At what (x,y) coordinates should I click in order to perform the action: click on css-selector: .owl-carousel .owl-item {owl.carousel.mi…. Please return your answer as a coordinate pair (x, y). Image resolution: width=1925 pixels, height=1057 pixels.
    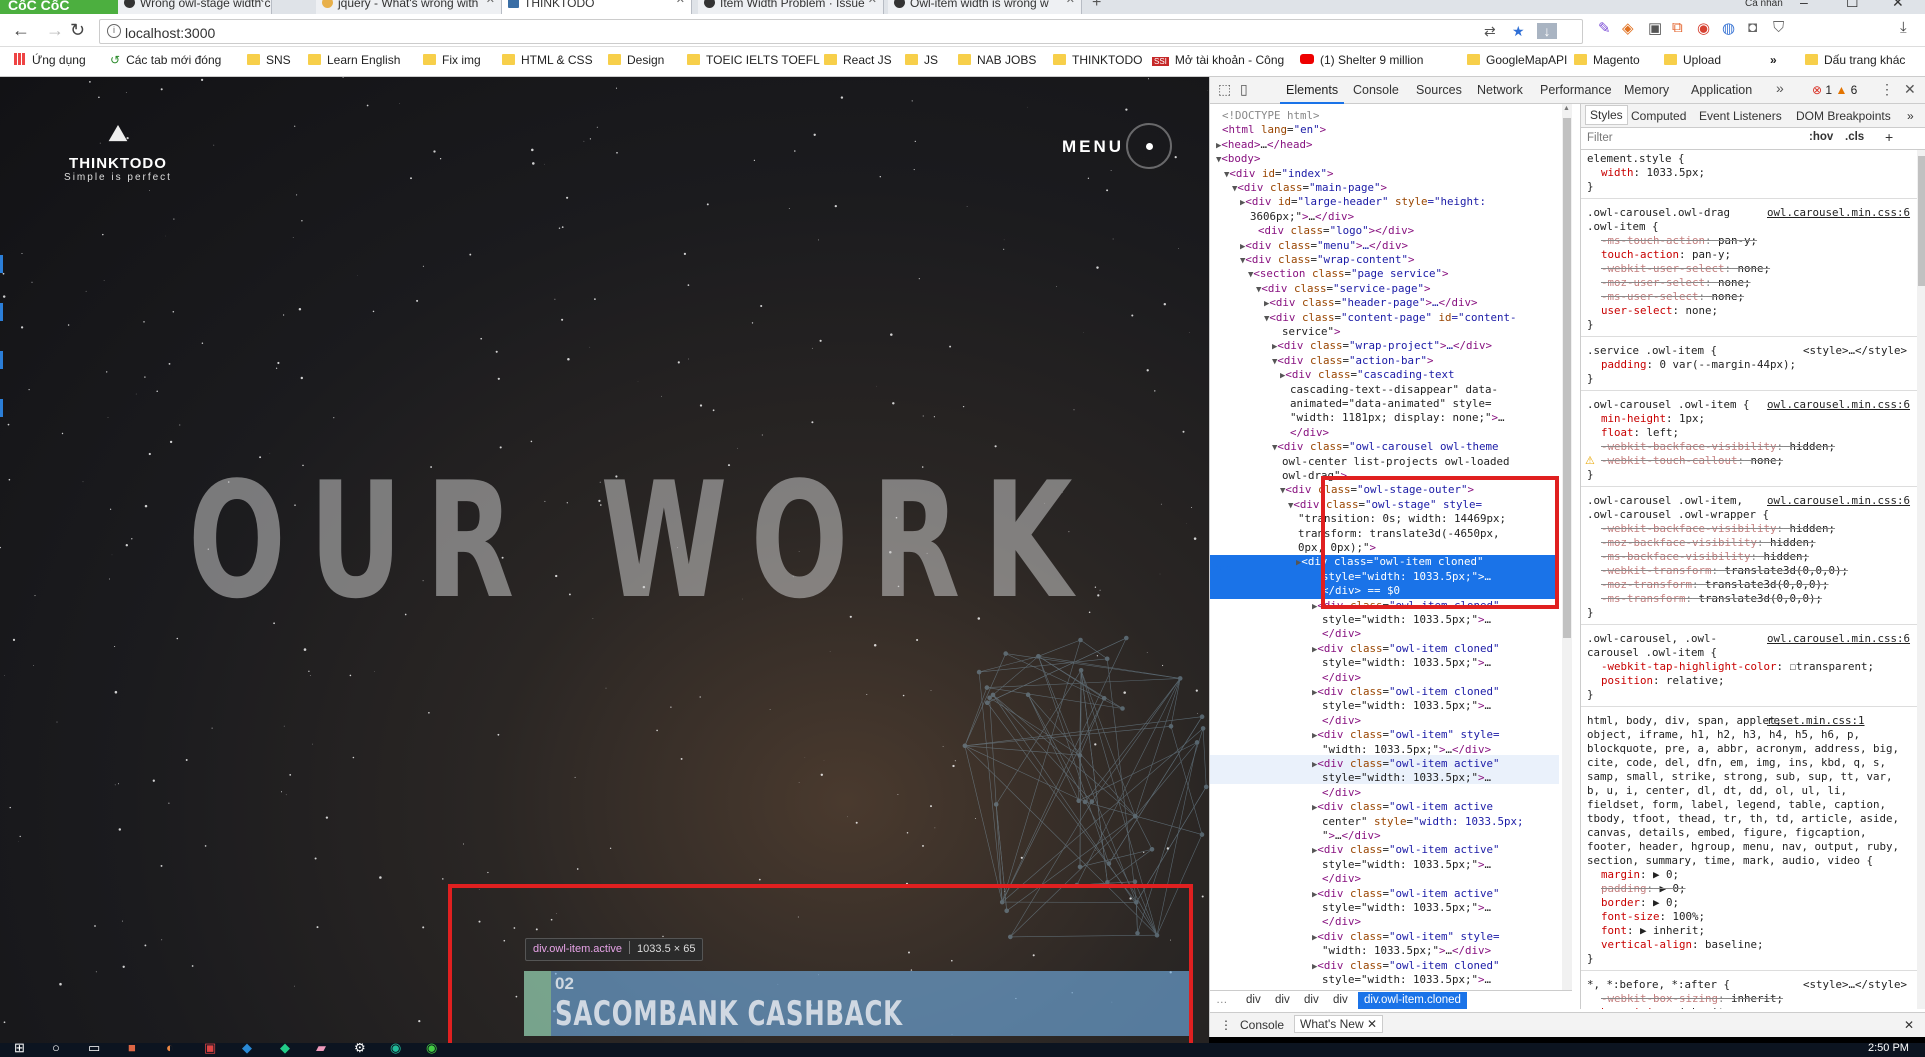
    Looking at the image, I should click on (1748, 405).